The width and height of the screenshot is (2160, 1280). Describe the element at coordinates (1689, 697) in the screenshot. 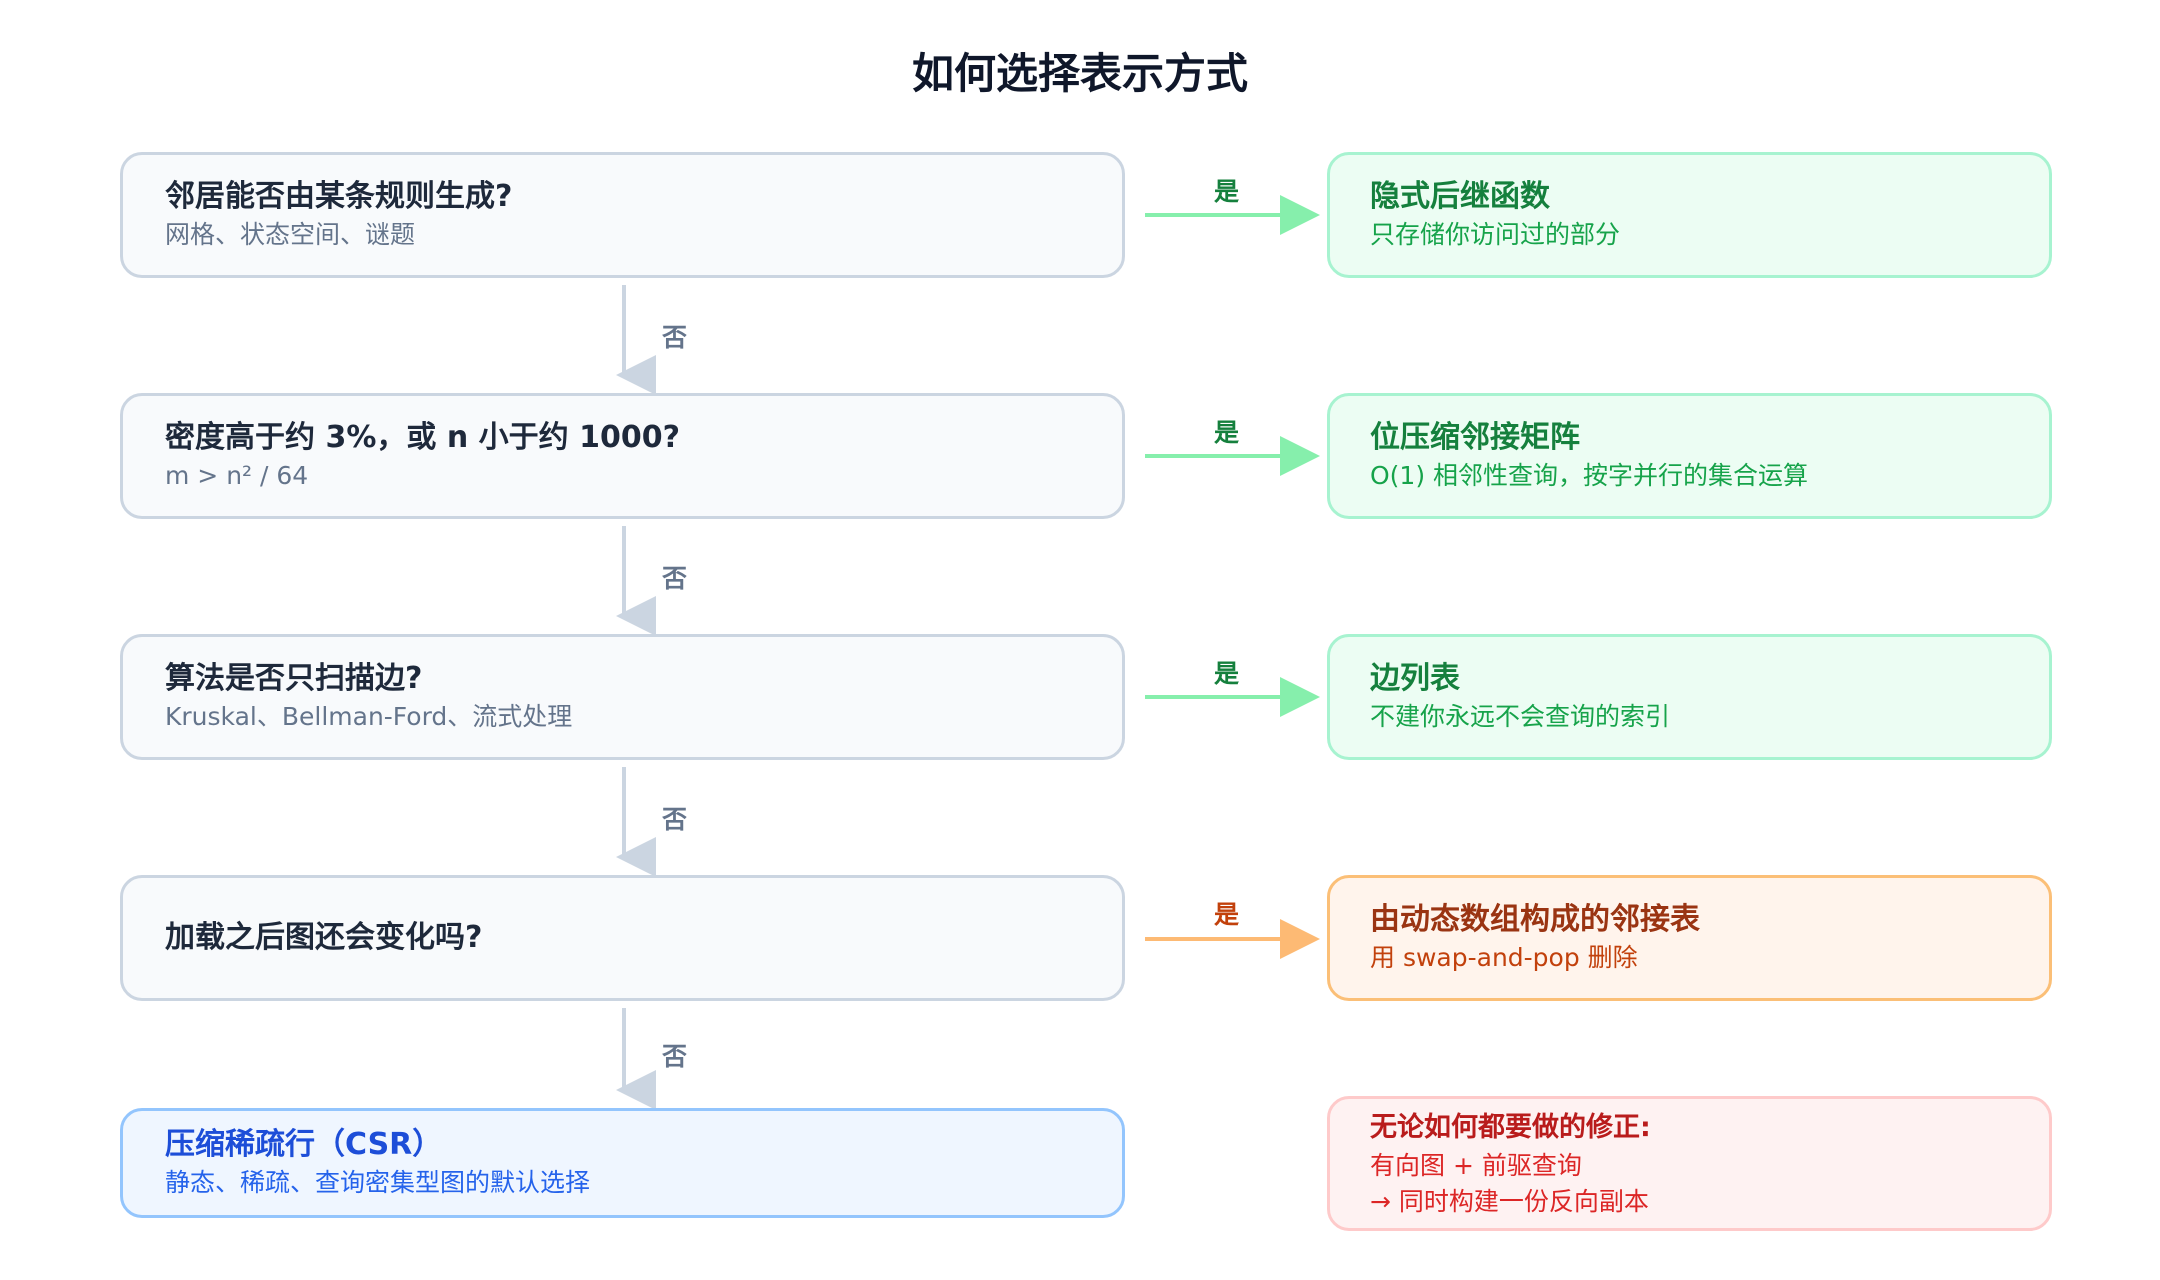

I see `answer-box-edgelist: 边列表 不建你永远不会查询的索引` at that location.